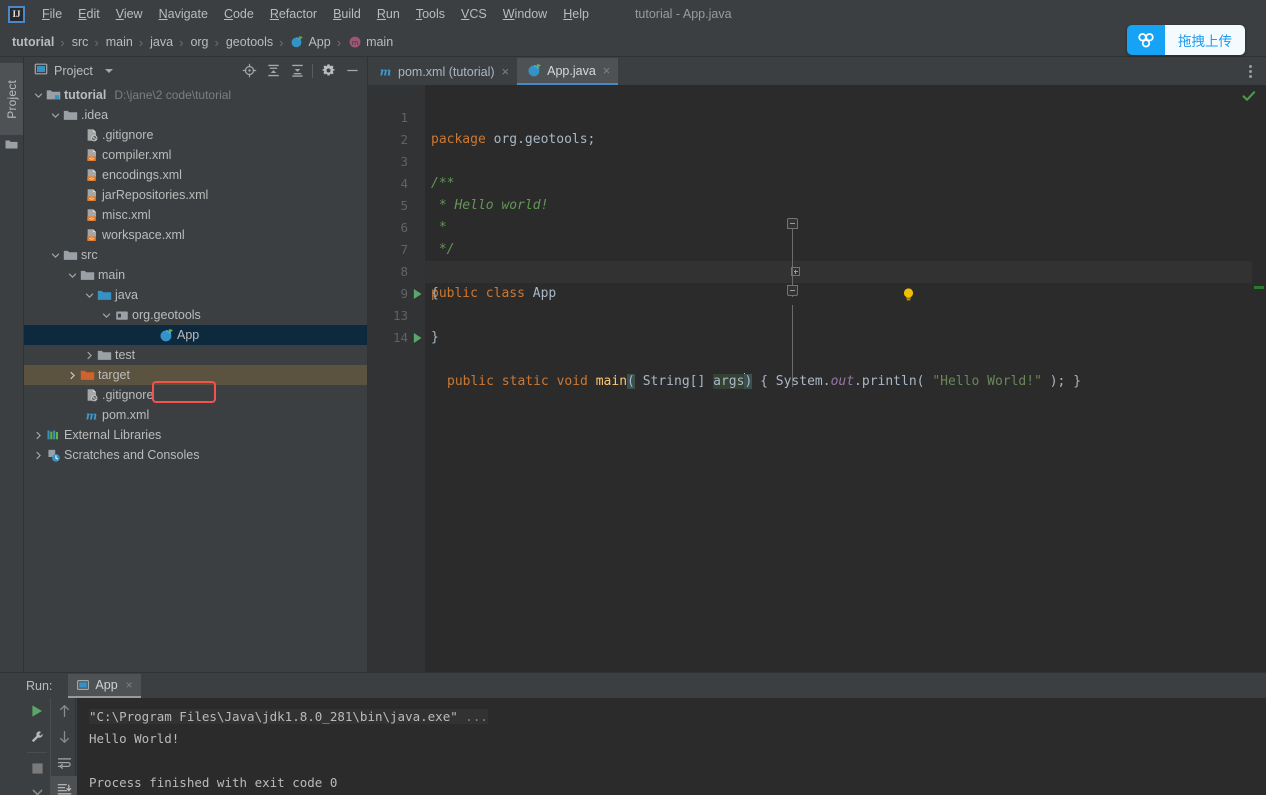  What do you see at coordinates (817, 71) in the screenshot?
I see `editor-tab-bar: m pom.xml (tutorial) × App.java ×` at bounding box center [817, 71].